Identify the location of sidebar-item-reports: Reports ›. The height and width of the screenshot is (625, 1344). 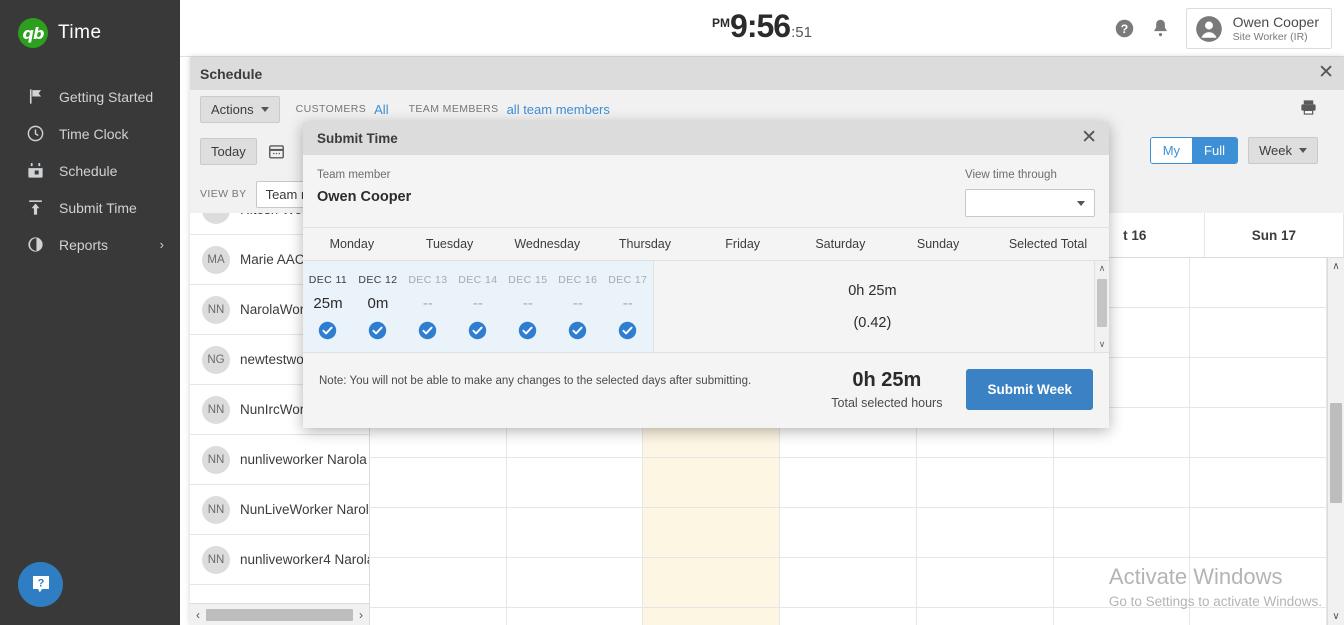
(90, 244).